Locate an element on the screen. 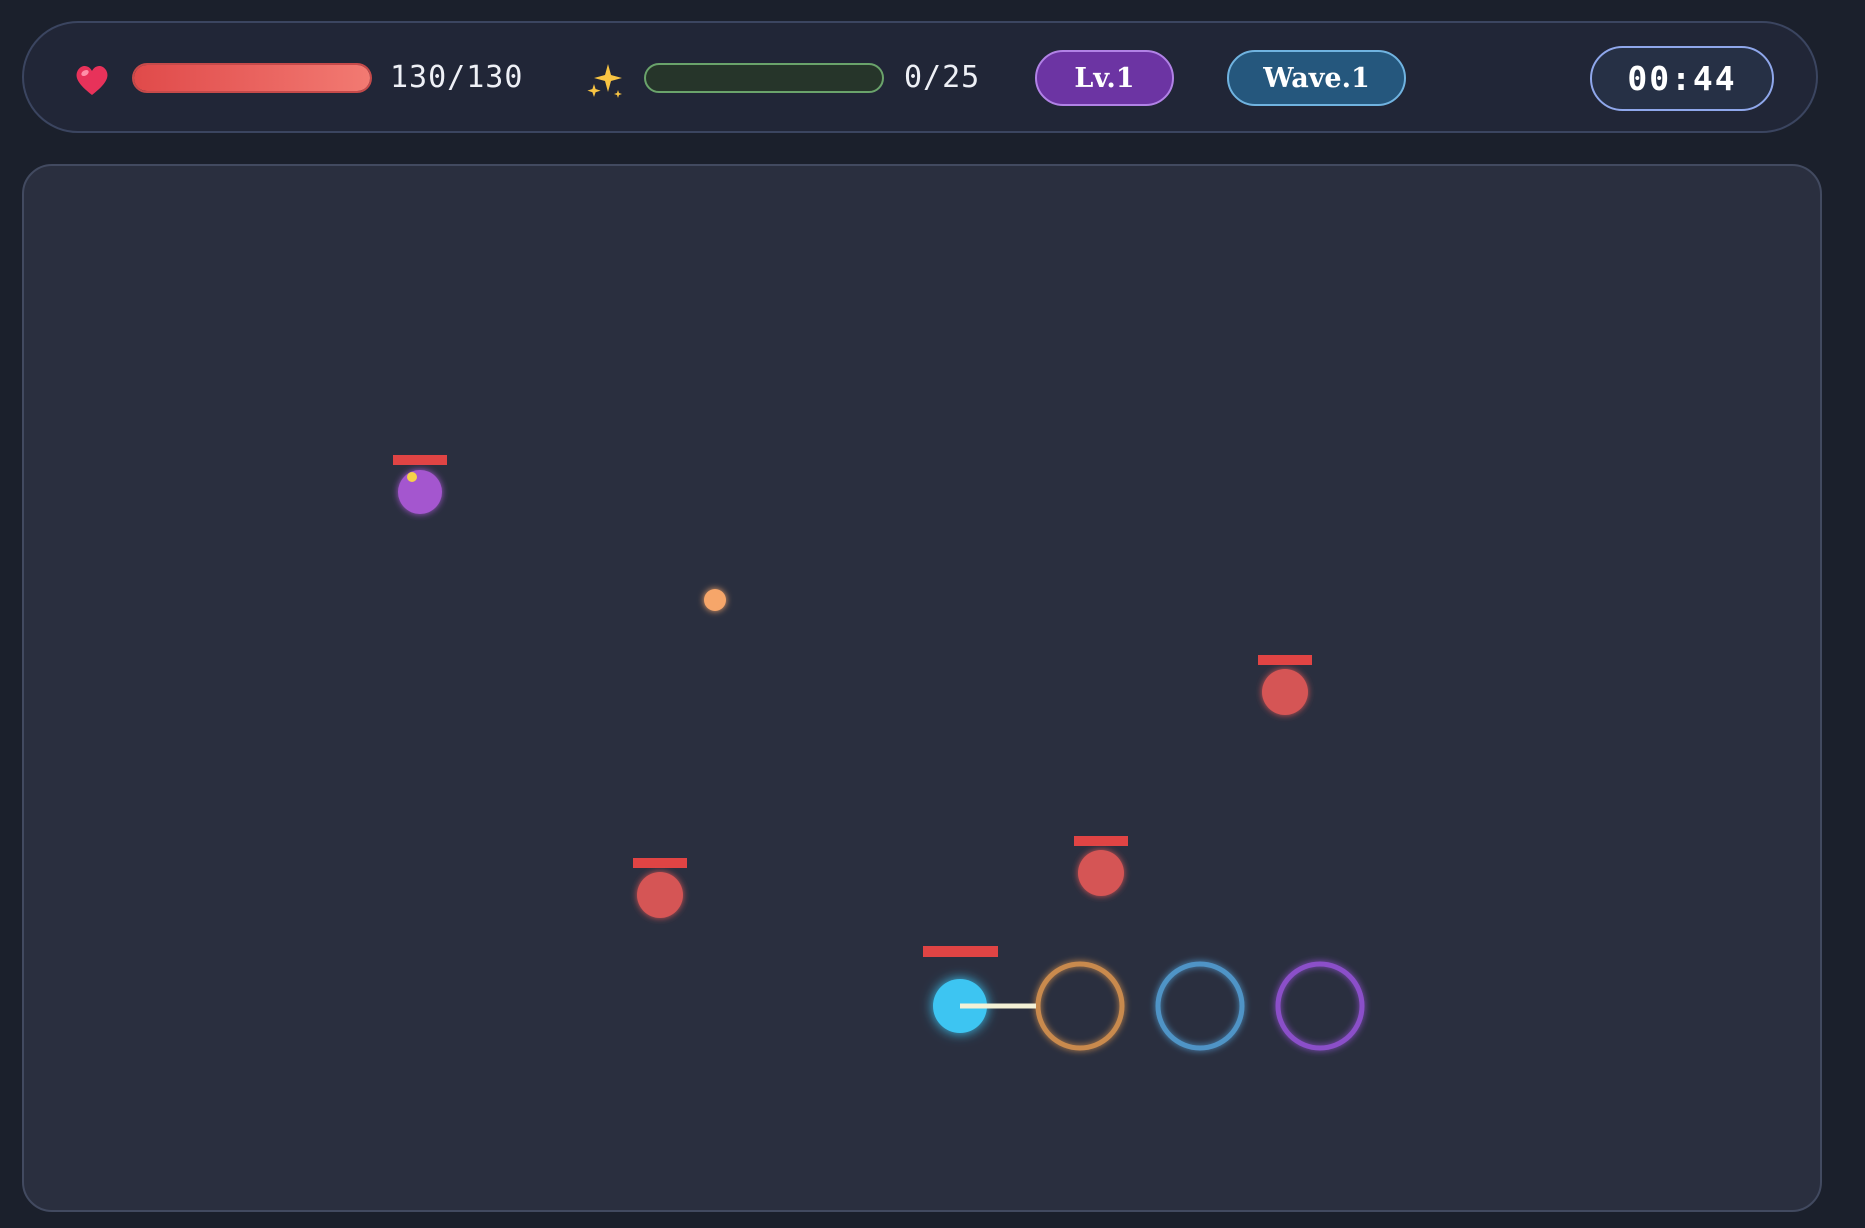  enemy-elite is located at coordinates (420, 484).